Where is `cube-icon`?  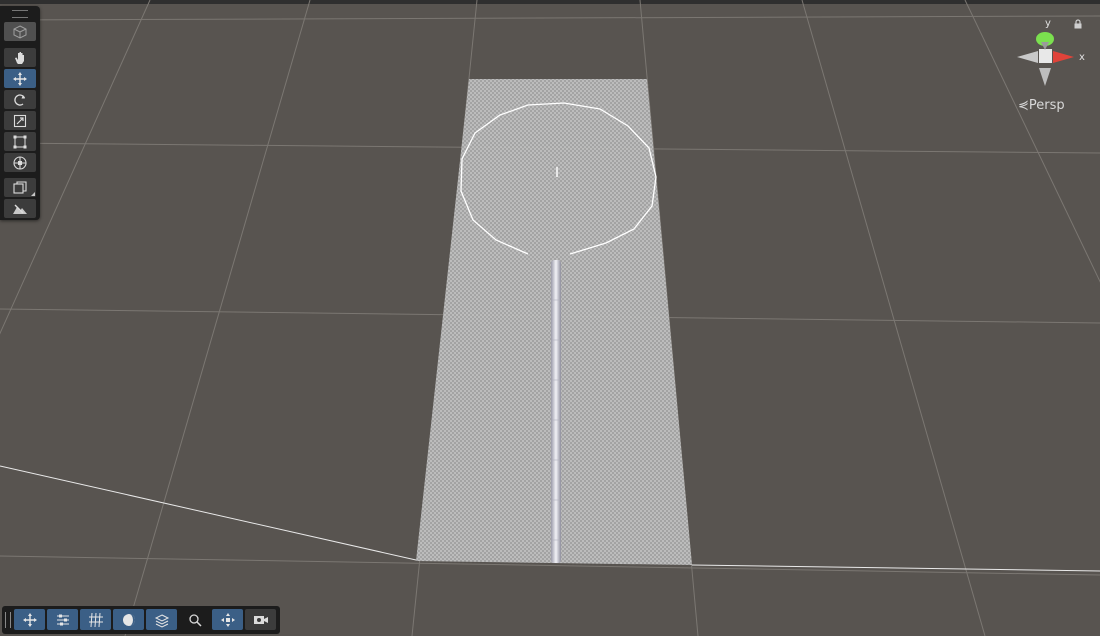 cube-icon is located at coordinates (20, 31).